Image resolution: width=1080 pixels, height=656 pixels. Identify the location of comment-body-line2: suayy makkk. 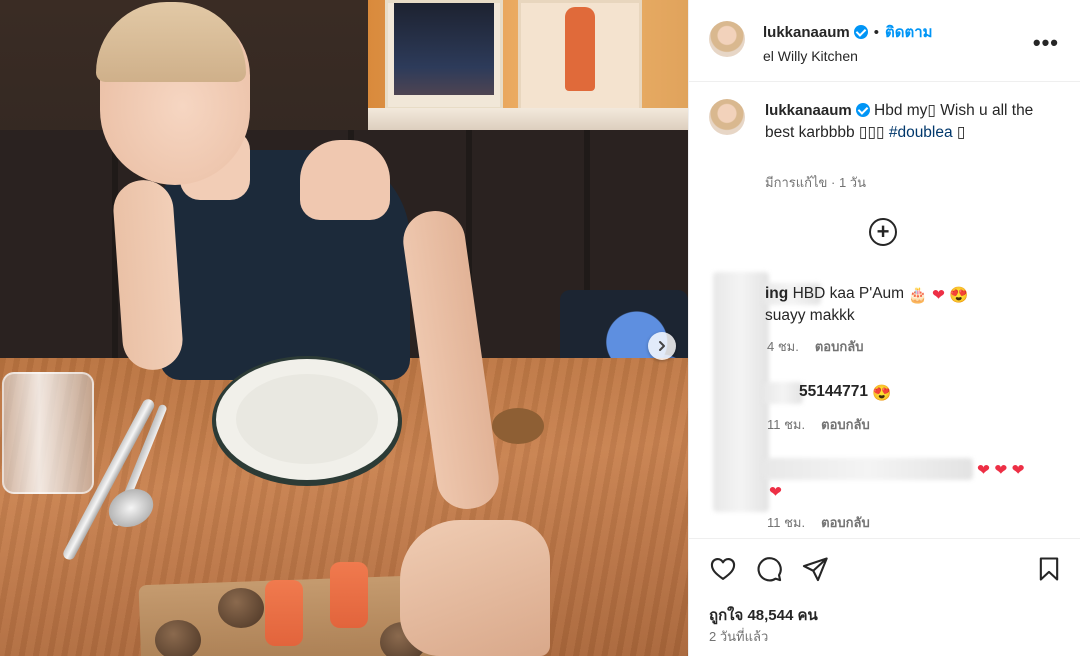
(810, 315).